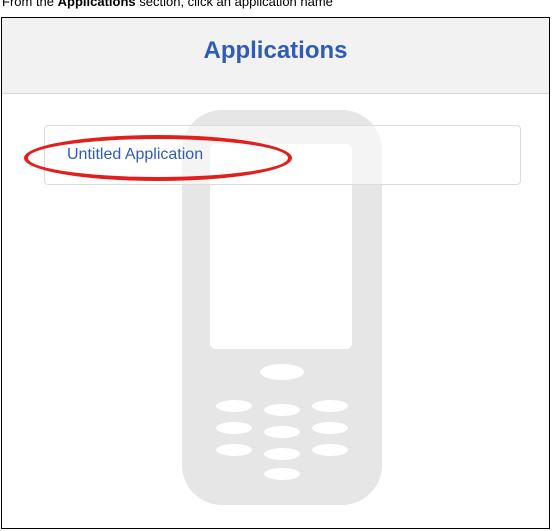 The image size is (553, 531). What do you see at coordinates (234, 4) in the screenshot?
I see `instruction-suffix: section, click an application name` at bounding box center [234, 4].